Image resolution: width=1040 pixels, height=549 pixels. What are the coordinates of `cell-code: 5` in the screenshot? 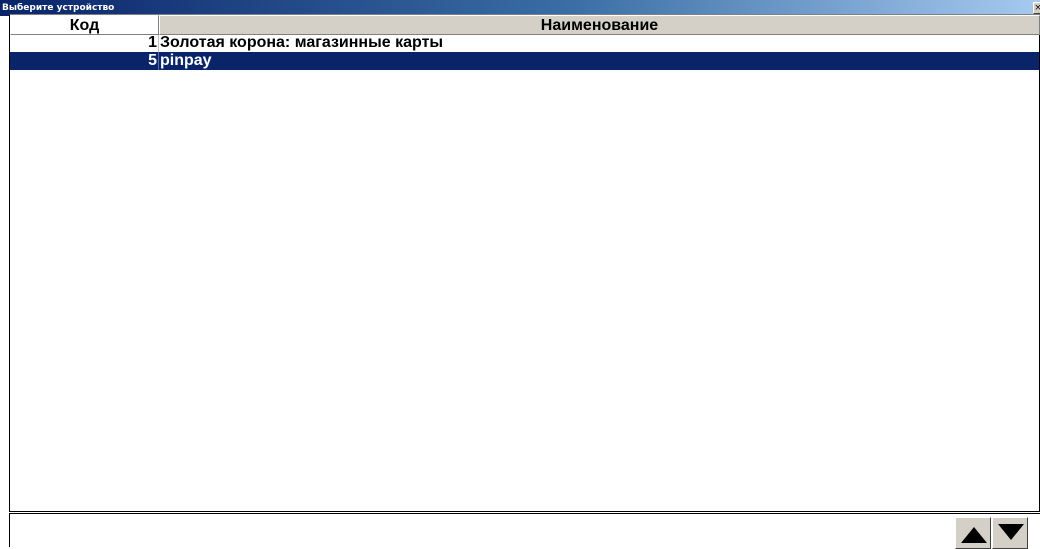 It's located at (84, 61).